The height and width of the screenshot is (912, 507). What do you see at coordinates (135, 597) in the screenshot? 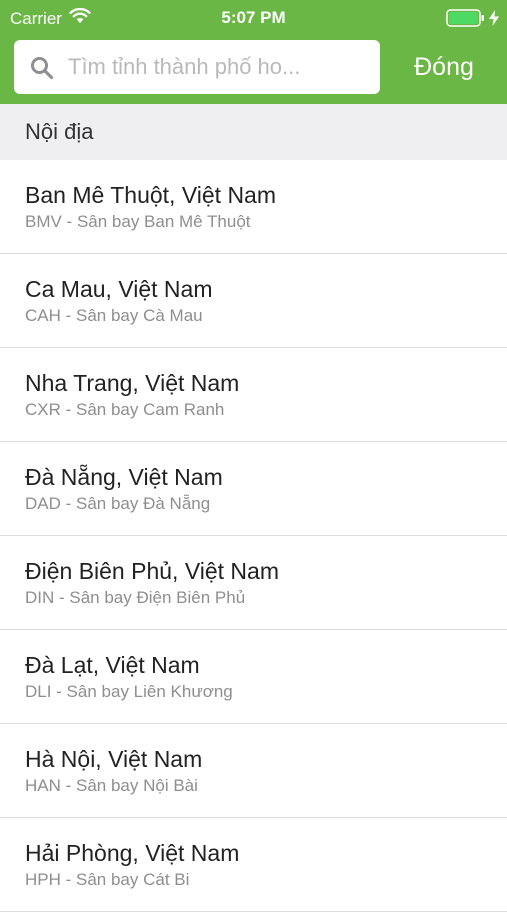
I see `airport-name: DIN - Sân bay Điện Biên Phủ` at bounding box center [135, 597].